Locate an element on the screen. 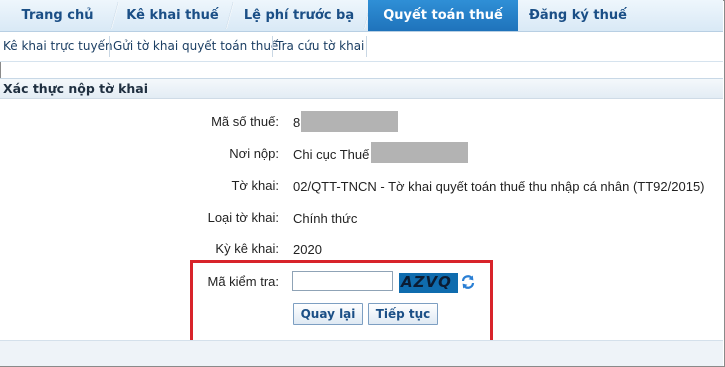 Image resolution: width=725 pixels, height=367 pixels. tab-tax-finalization: Quyết toán thuế is located at coordinates (443, 15).